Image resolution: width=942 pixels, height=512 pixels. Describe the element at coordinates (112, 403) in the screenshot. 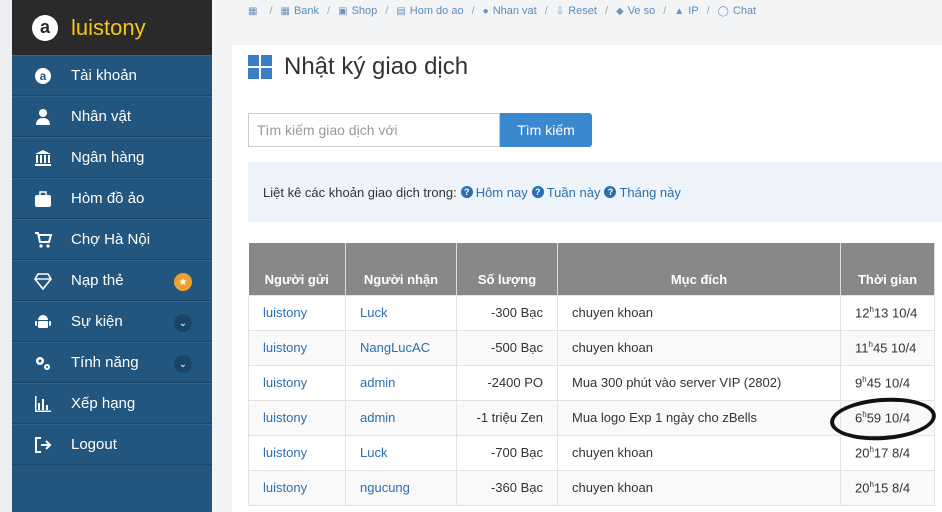

I see `sidebar-item-xep-hang: Xếp hạng` at that location.